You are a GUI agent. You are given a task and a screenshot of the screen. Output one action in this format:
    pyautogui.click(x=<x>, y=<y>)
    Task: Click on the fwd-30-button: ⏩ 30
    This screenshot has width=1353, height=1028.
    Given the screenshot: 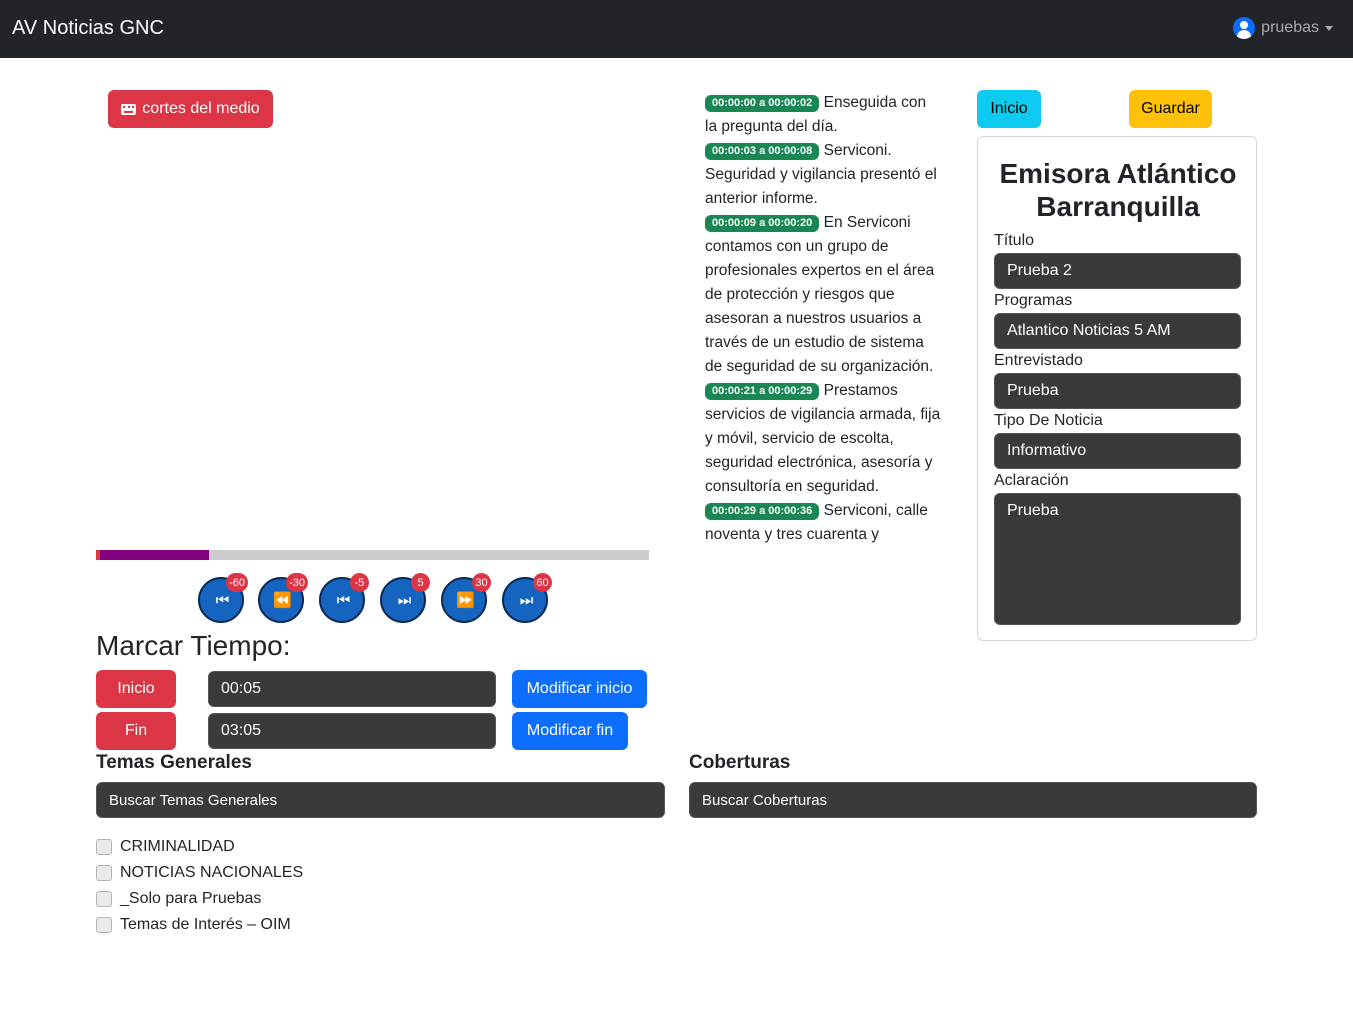 What is the action you would take?
    pyautogui.click(x=466, y=598)
    